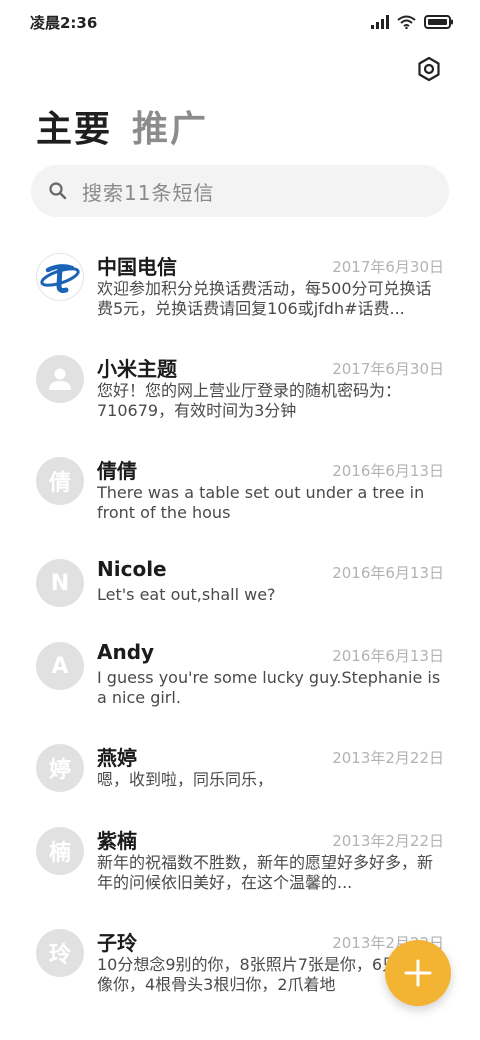 Image resolution: width=480 pixels, height=1040 pixels. I want to click on search-placeholder: 搜索11条短信, so click(148, 192).